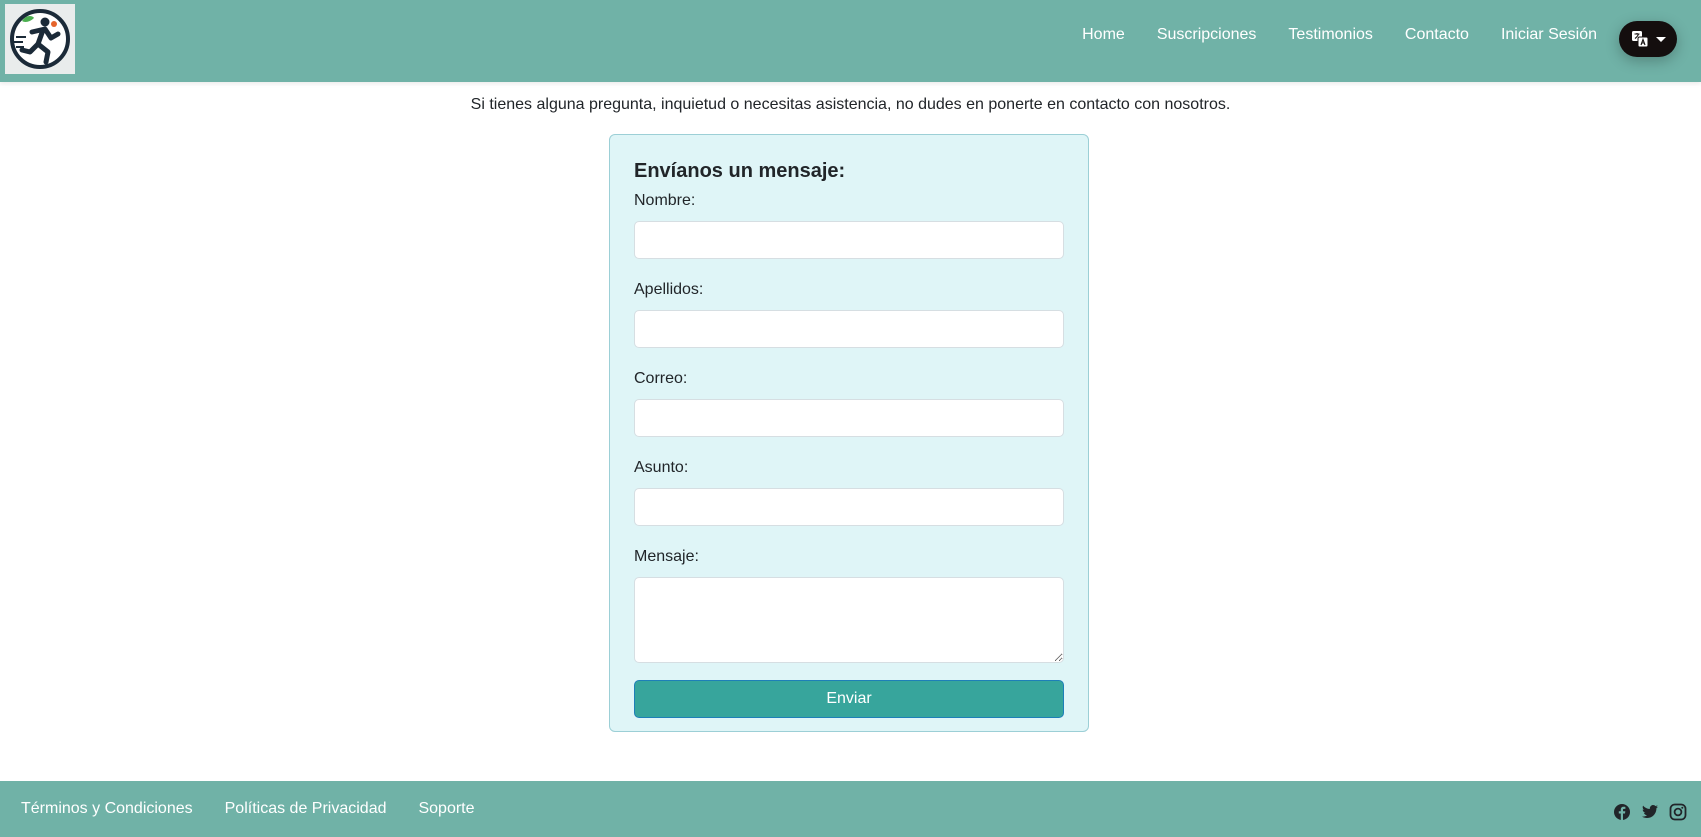 The width and height of the screenshot is (1701, 837). What do you see at coordinates (1330, 35) in the screenshot?
I see `nav-link-testimonios: Testimonios` at bounding box center [1330, 35].